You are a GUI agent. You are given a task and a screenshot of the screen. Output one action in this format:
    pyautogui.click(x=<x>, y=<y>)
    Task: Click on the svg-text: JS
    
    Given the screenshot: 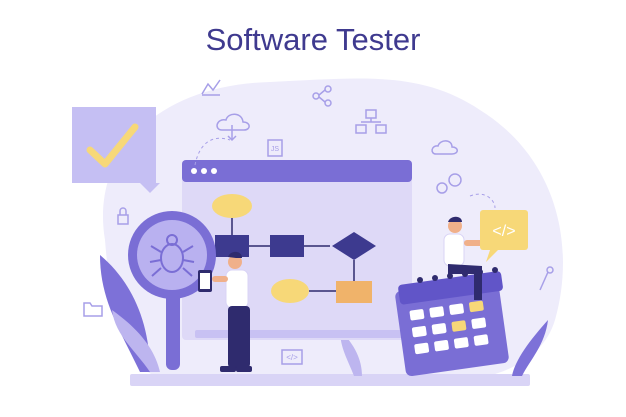 What is the action you would take?
    pyautogui.click(x=275, y=149)
    